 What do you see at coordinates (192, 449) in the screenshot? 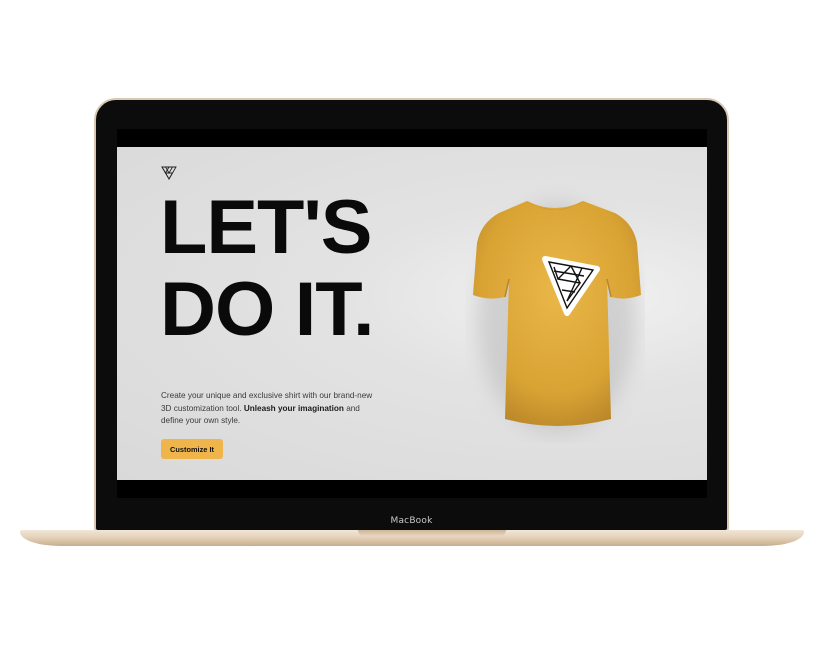
I see `customize-it-button: Customize It` at bounding box center [192, 449].